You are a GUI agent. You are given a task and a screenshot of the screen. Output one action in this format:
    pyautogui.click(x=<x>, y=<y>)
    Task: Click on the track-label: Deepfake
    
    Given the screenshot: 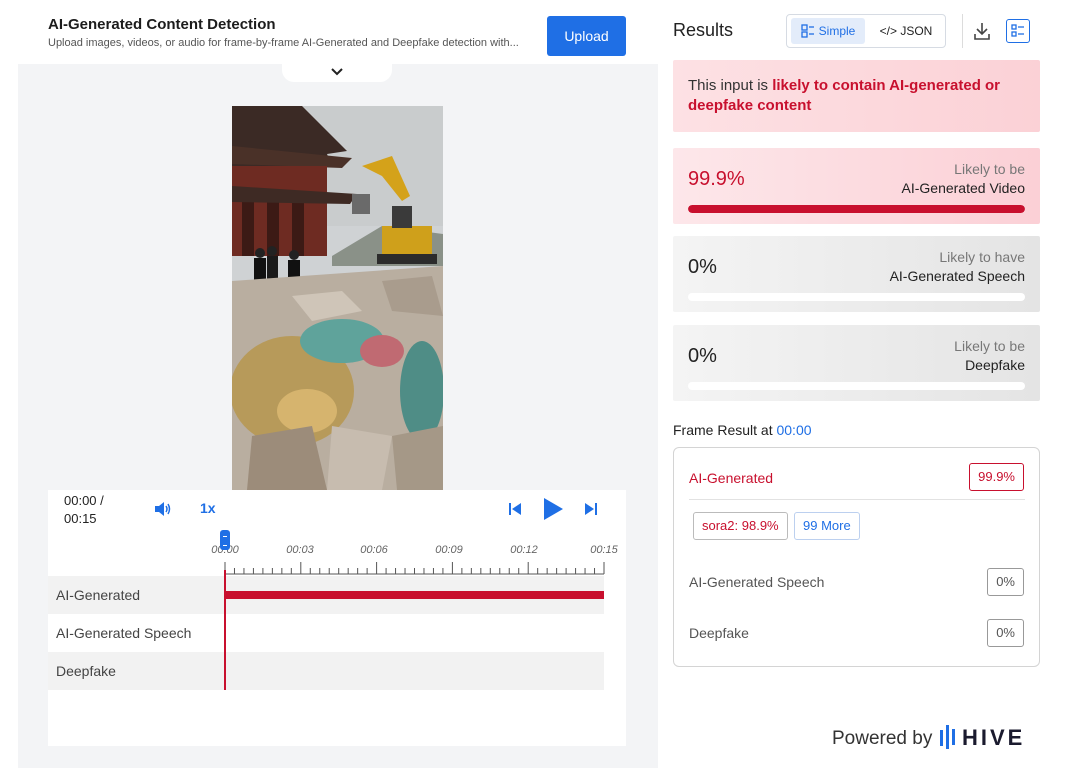 What is the action you would take?
    pyautogui.click(x=86, y=671)
    